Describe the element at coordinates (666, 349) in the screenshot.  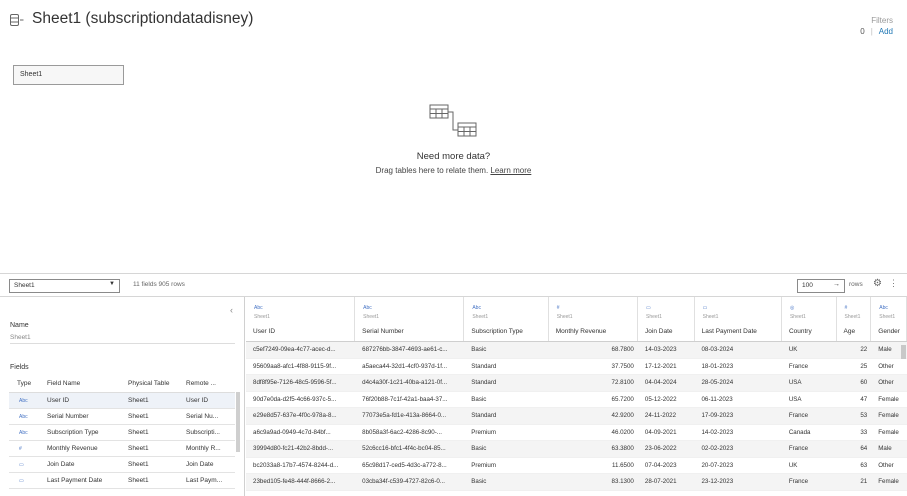
I see `cell-join-date: 14-03-2023` at that location.